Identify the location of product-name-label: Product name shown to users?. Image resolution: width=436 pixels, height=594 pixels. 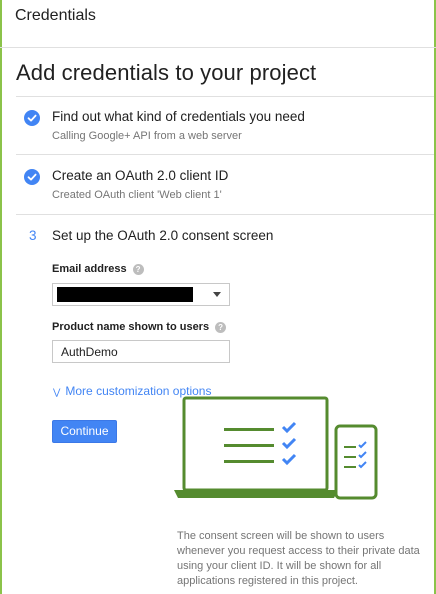
(139, 327).